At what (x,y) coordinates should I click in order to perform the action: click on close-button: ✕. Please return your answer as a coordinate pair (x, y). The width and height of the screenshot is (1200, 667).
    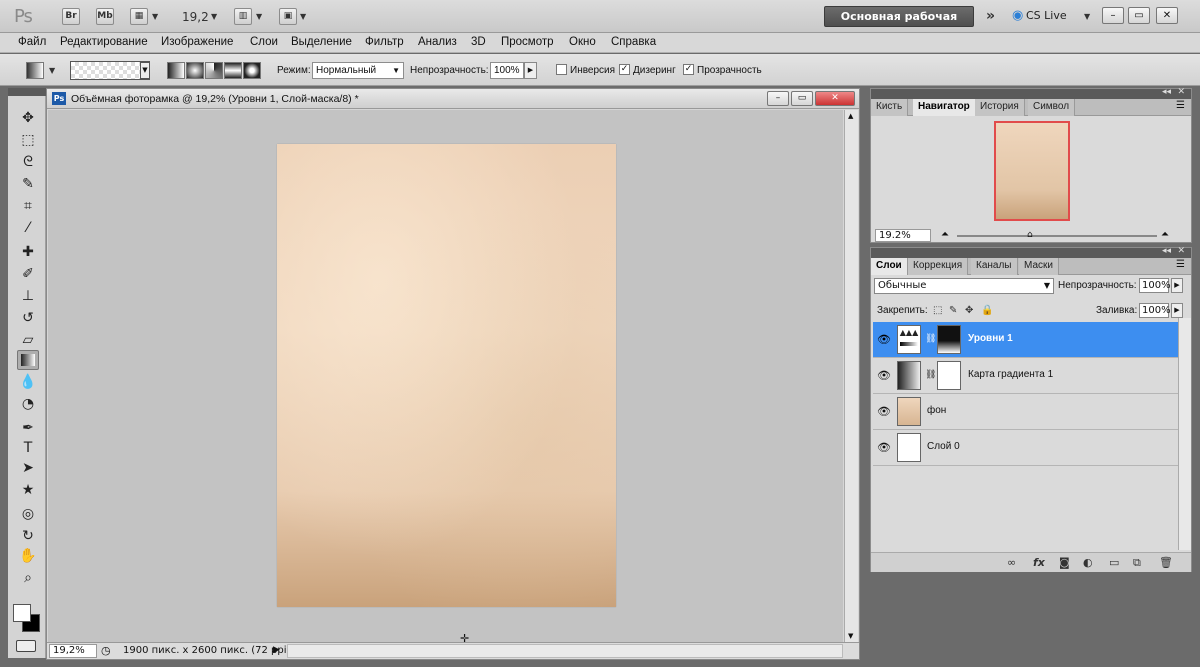
    Looking at the image, I should click on (1167, 15).